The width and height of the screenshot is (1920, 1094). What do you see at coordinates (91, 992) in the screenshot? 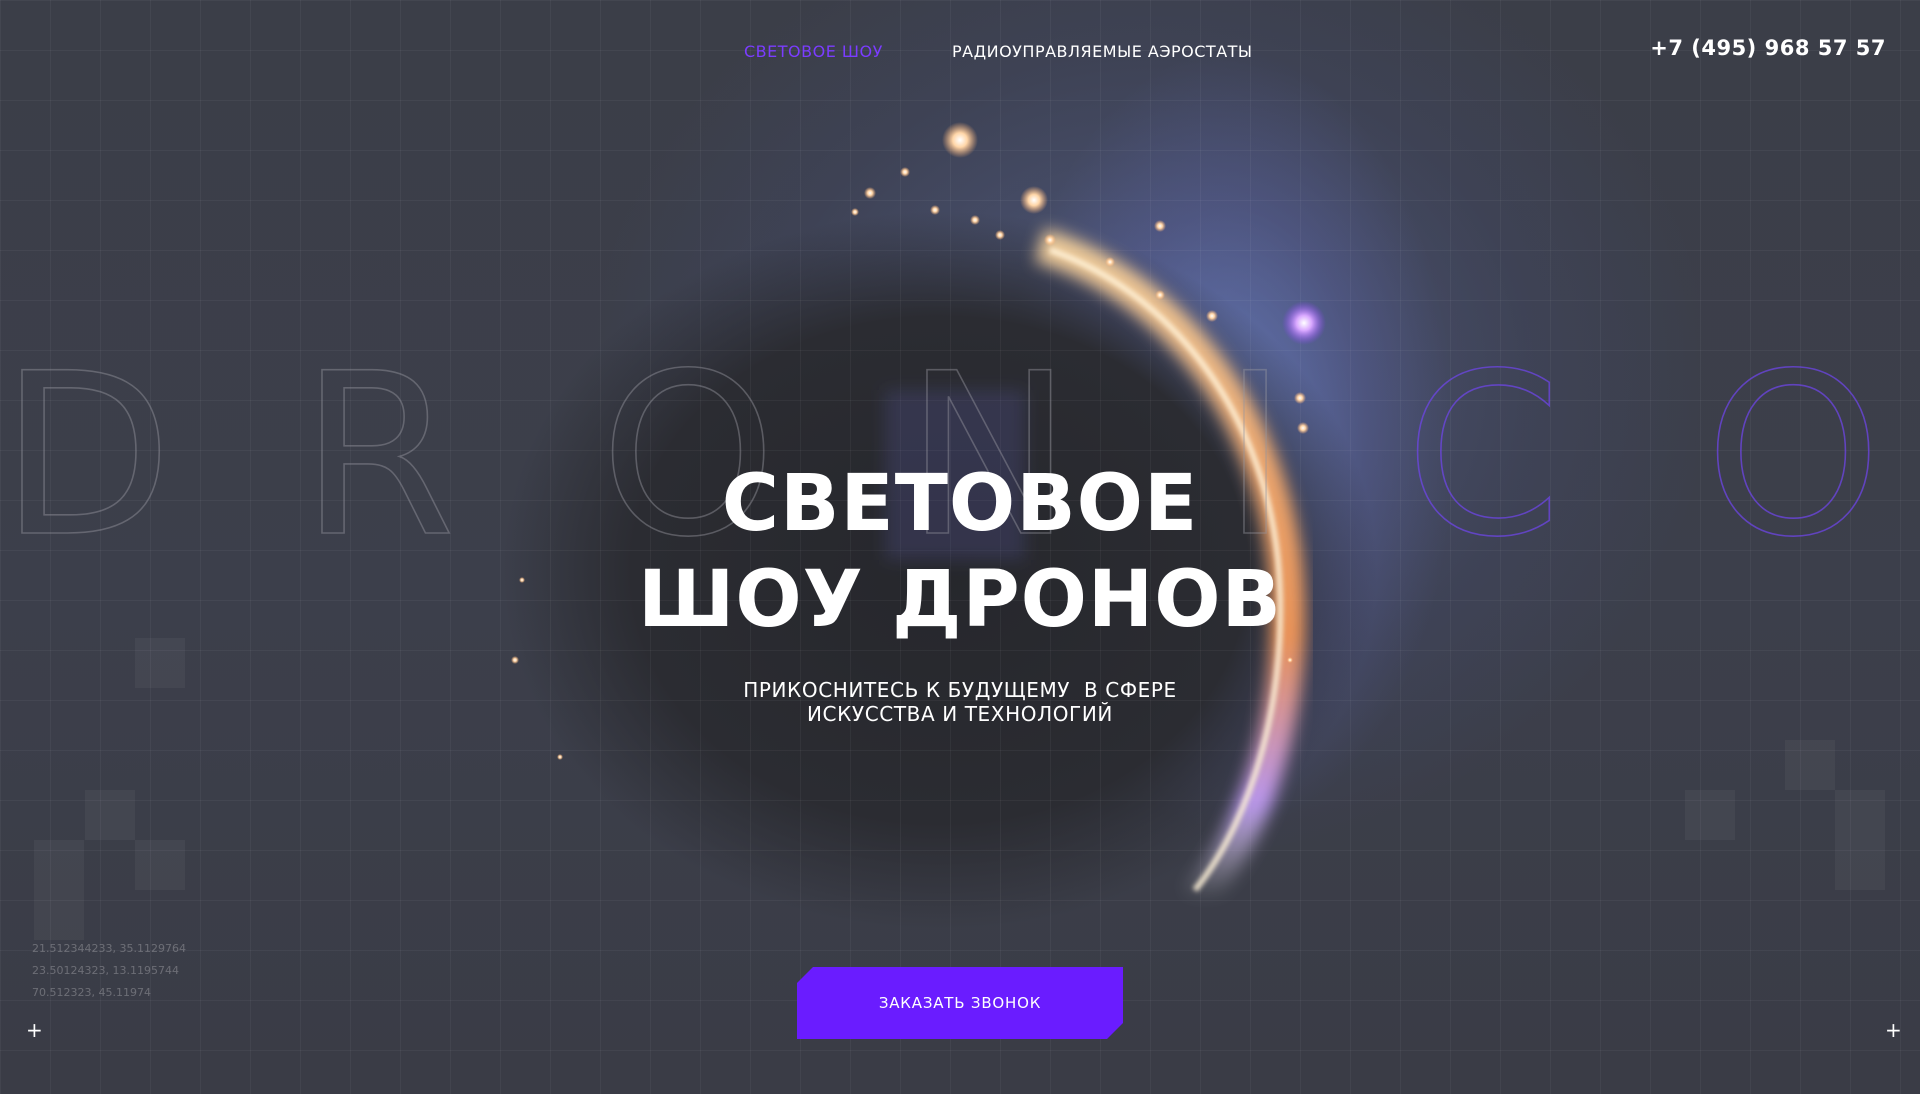
I see `coordinate-line: 70.512323, 45.11974` at bounding box center [91, 992].